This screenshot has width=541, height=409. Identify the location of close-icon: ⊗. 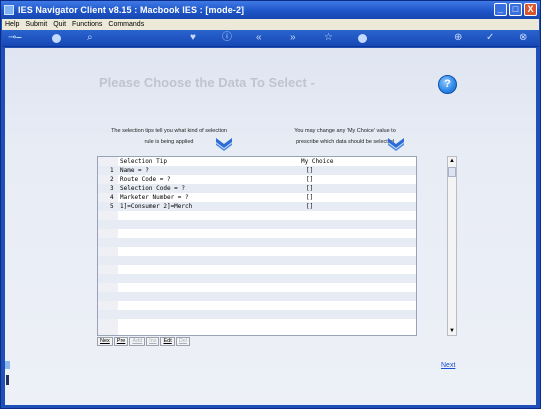
(523, 38).